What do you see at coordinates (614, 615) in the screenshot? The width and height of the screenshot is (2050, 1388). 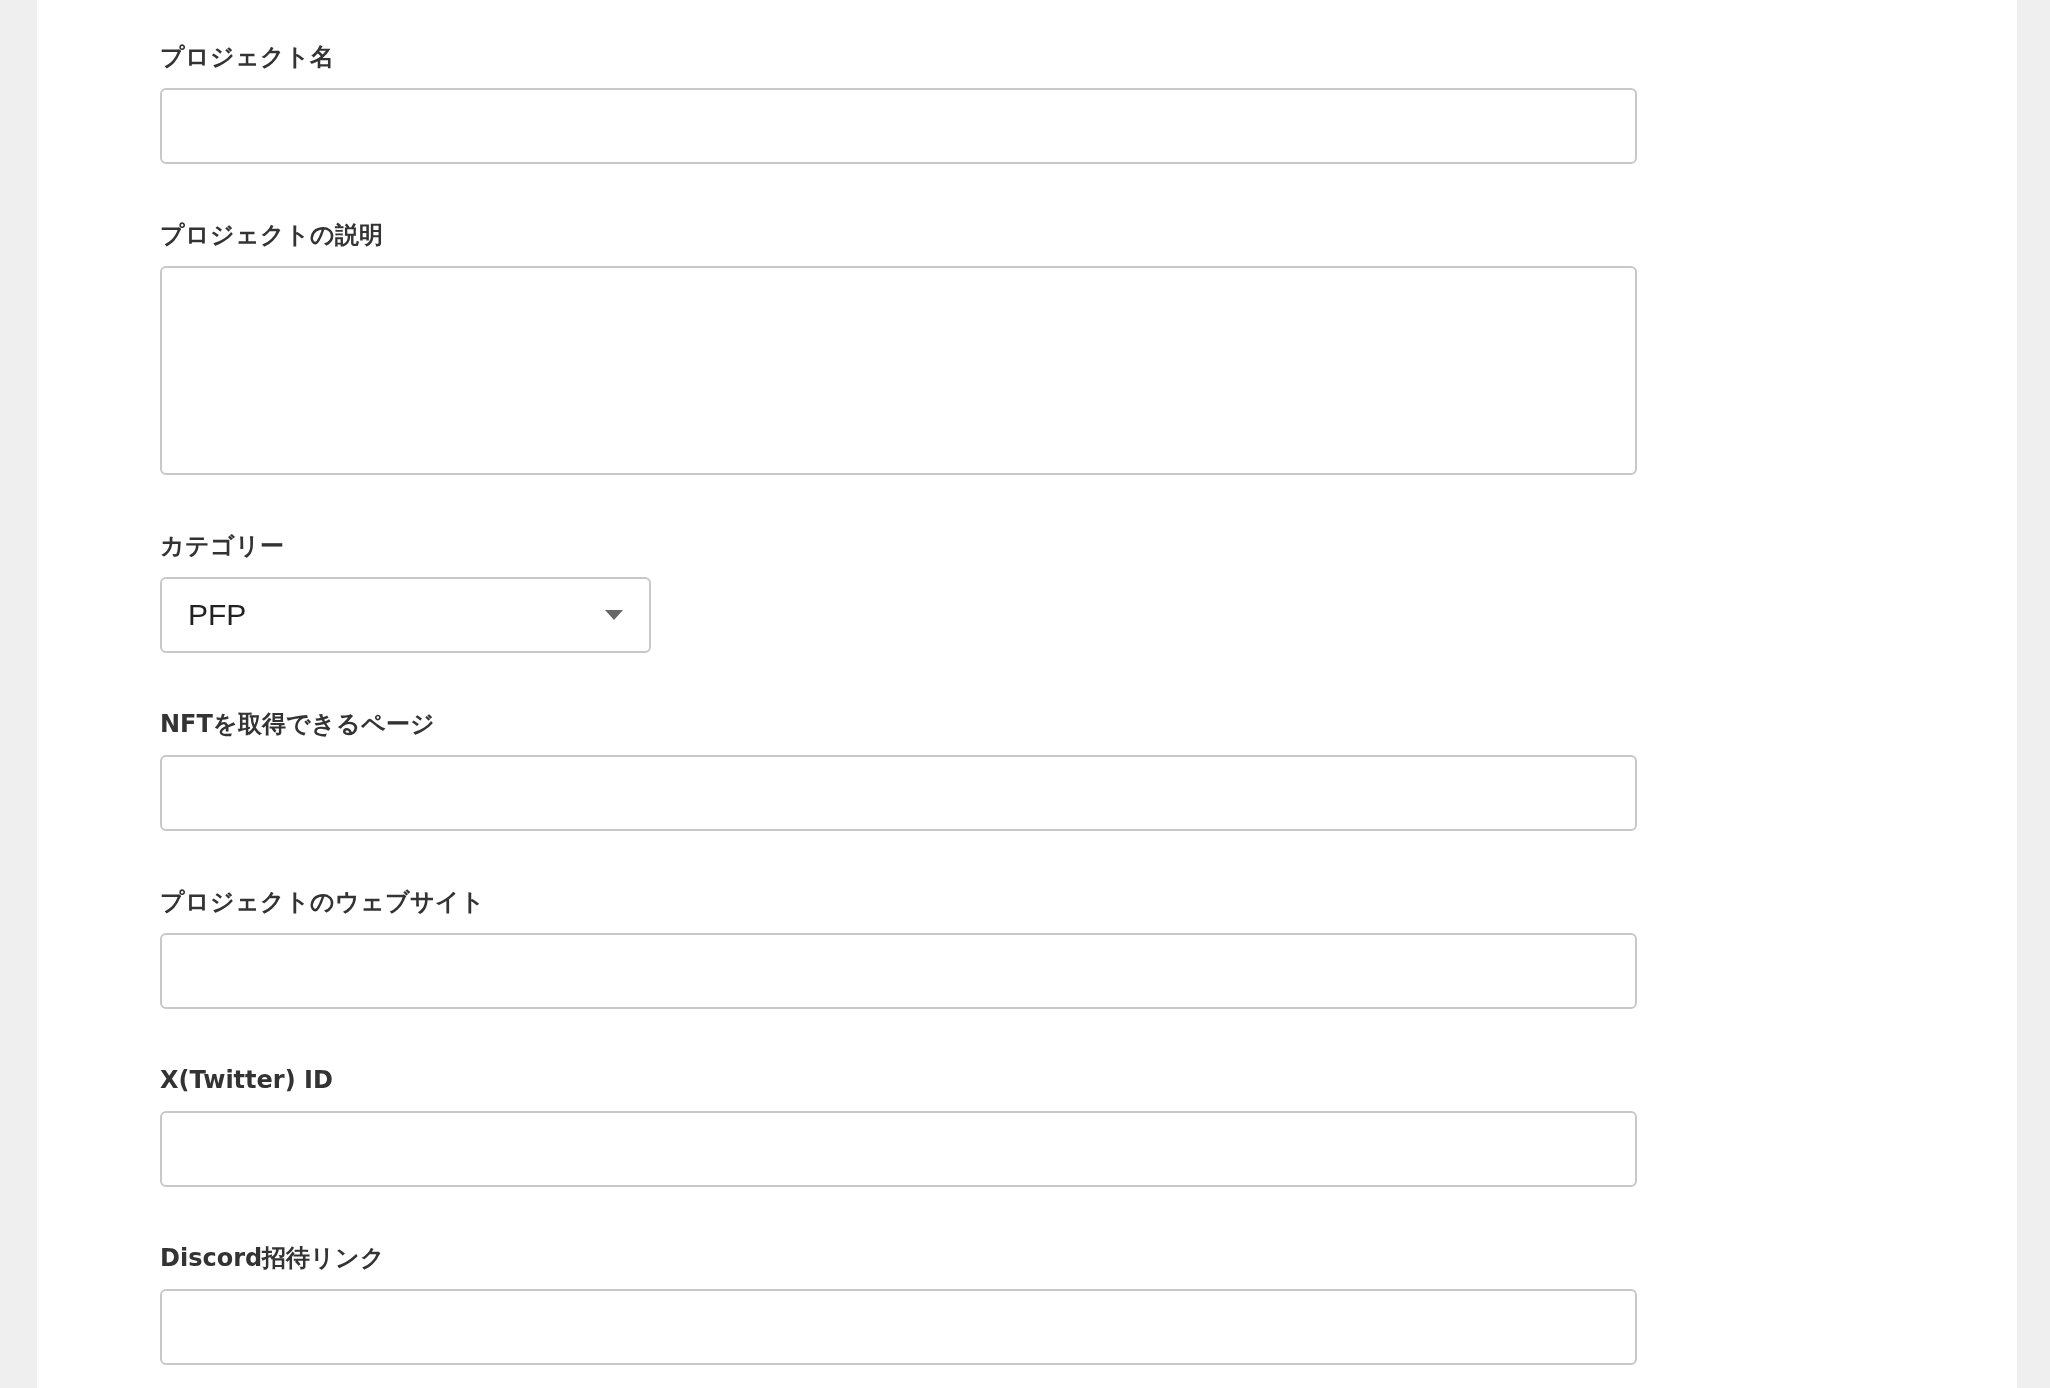 I see `caret-icon` at bounding box center [614, 615].